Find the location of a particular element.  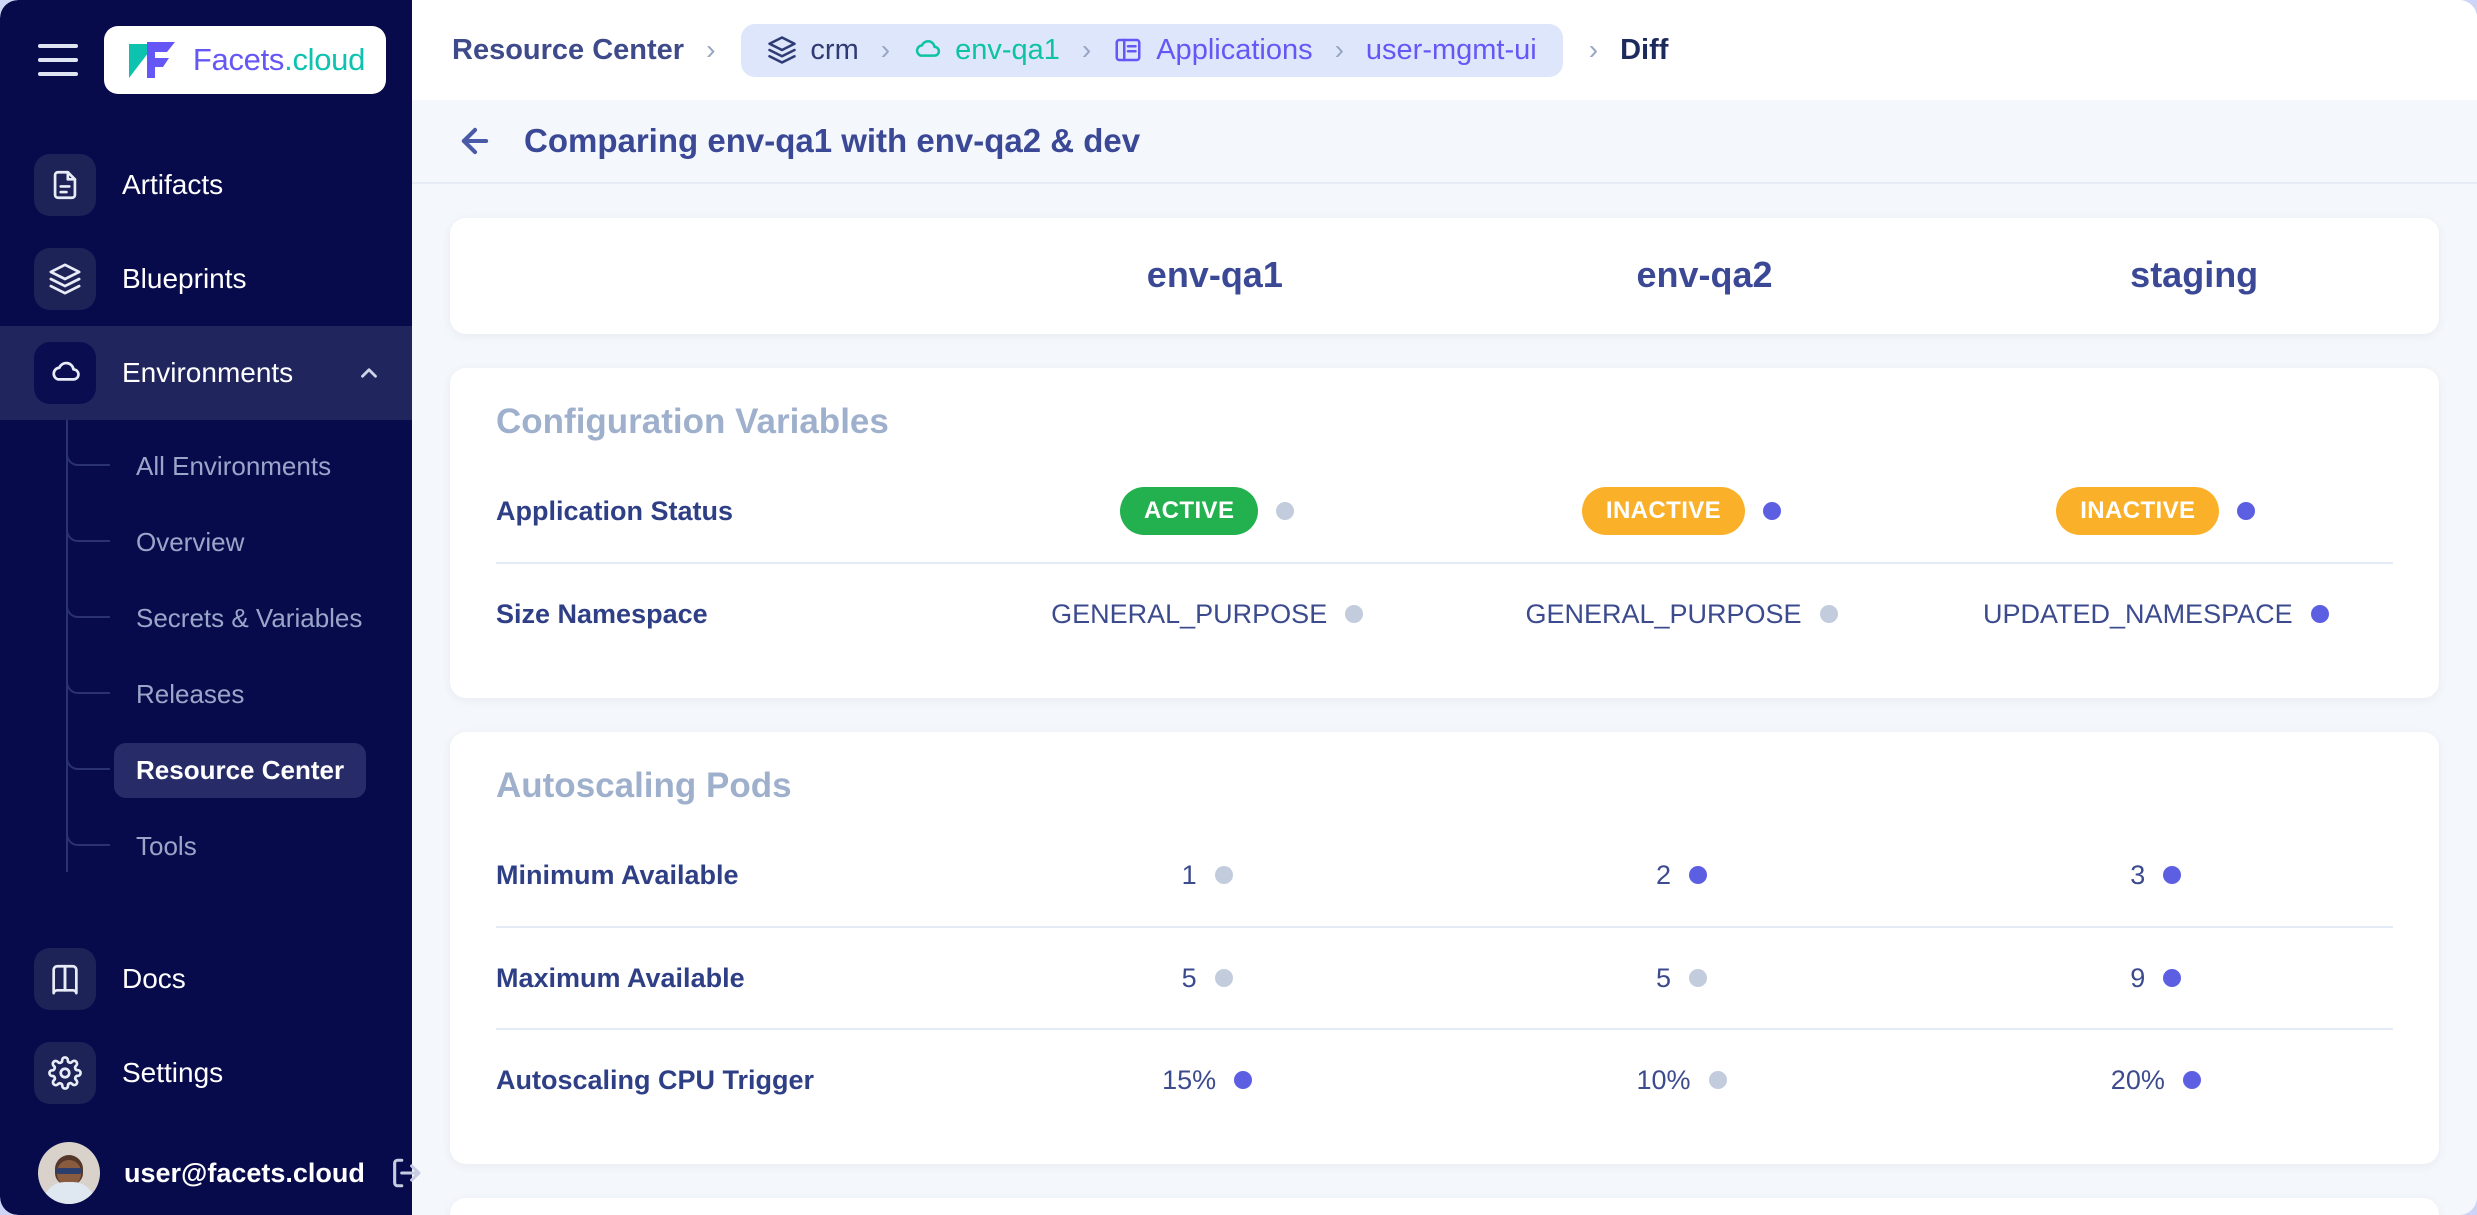

breadcrumb-item-applications: Applications is located at coordinates (1213, 50).